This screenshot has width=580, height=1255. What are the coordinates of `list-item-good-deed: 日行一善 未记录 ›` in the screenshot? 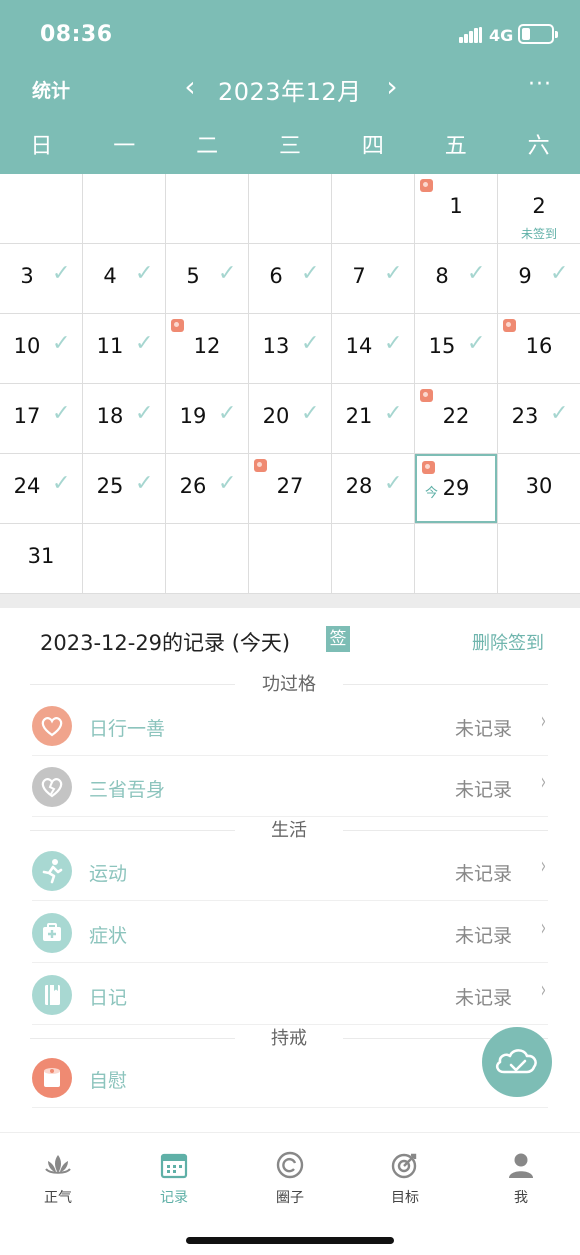 It's located at (290, 726).